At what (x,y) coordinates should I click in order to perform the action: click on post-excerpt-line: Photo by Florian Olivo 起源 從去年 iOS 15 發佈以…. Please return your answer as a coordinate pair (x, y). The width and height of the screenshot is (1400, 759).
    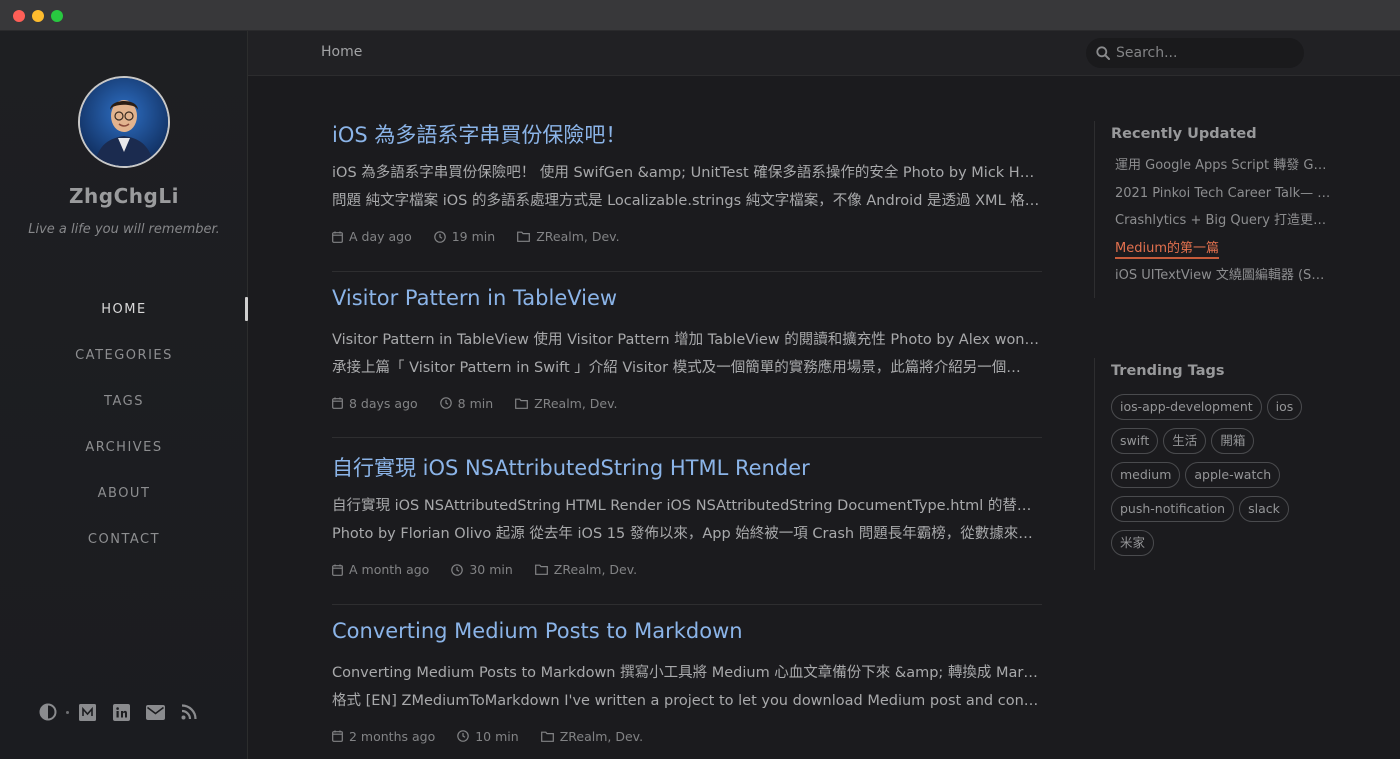
    Looking at the image, I should click on (682, 534).